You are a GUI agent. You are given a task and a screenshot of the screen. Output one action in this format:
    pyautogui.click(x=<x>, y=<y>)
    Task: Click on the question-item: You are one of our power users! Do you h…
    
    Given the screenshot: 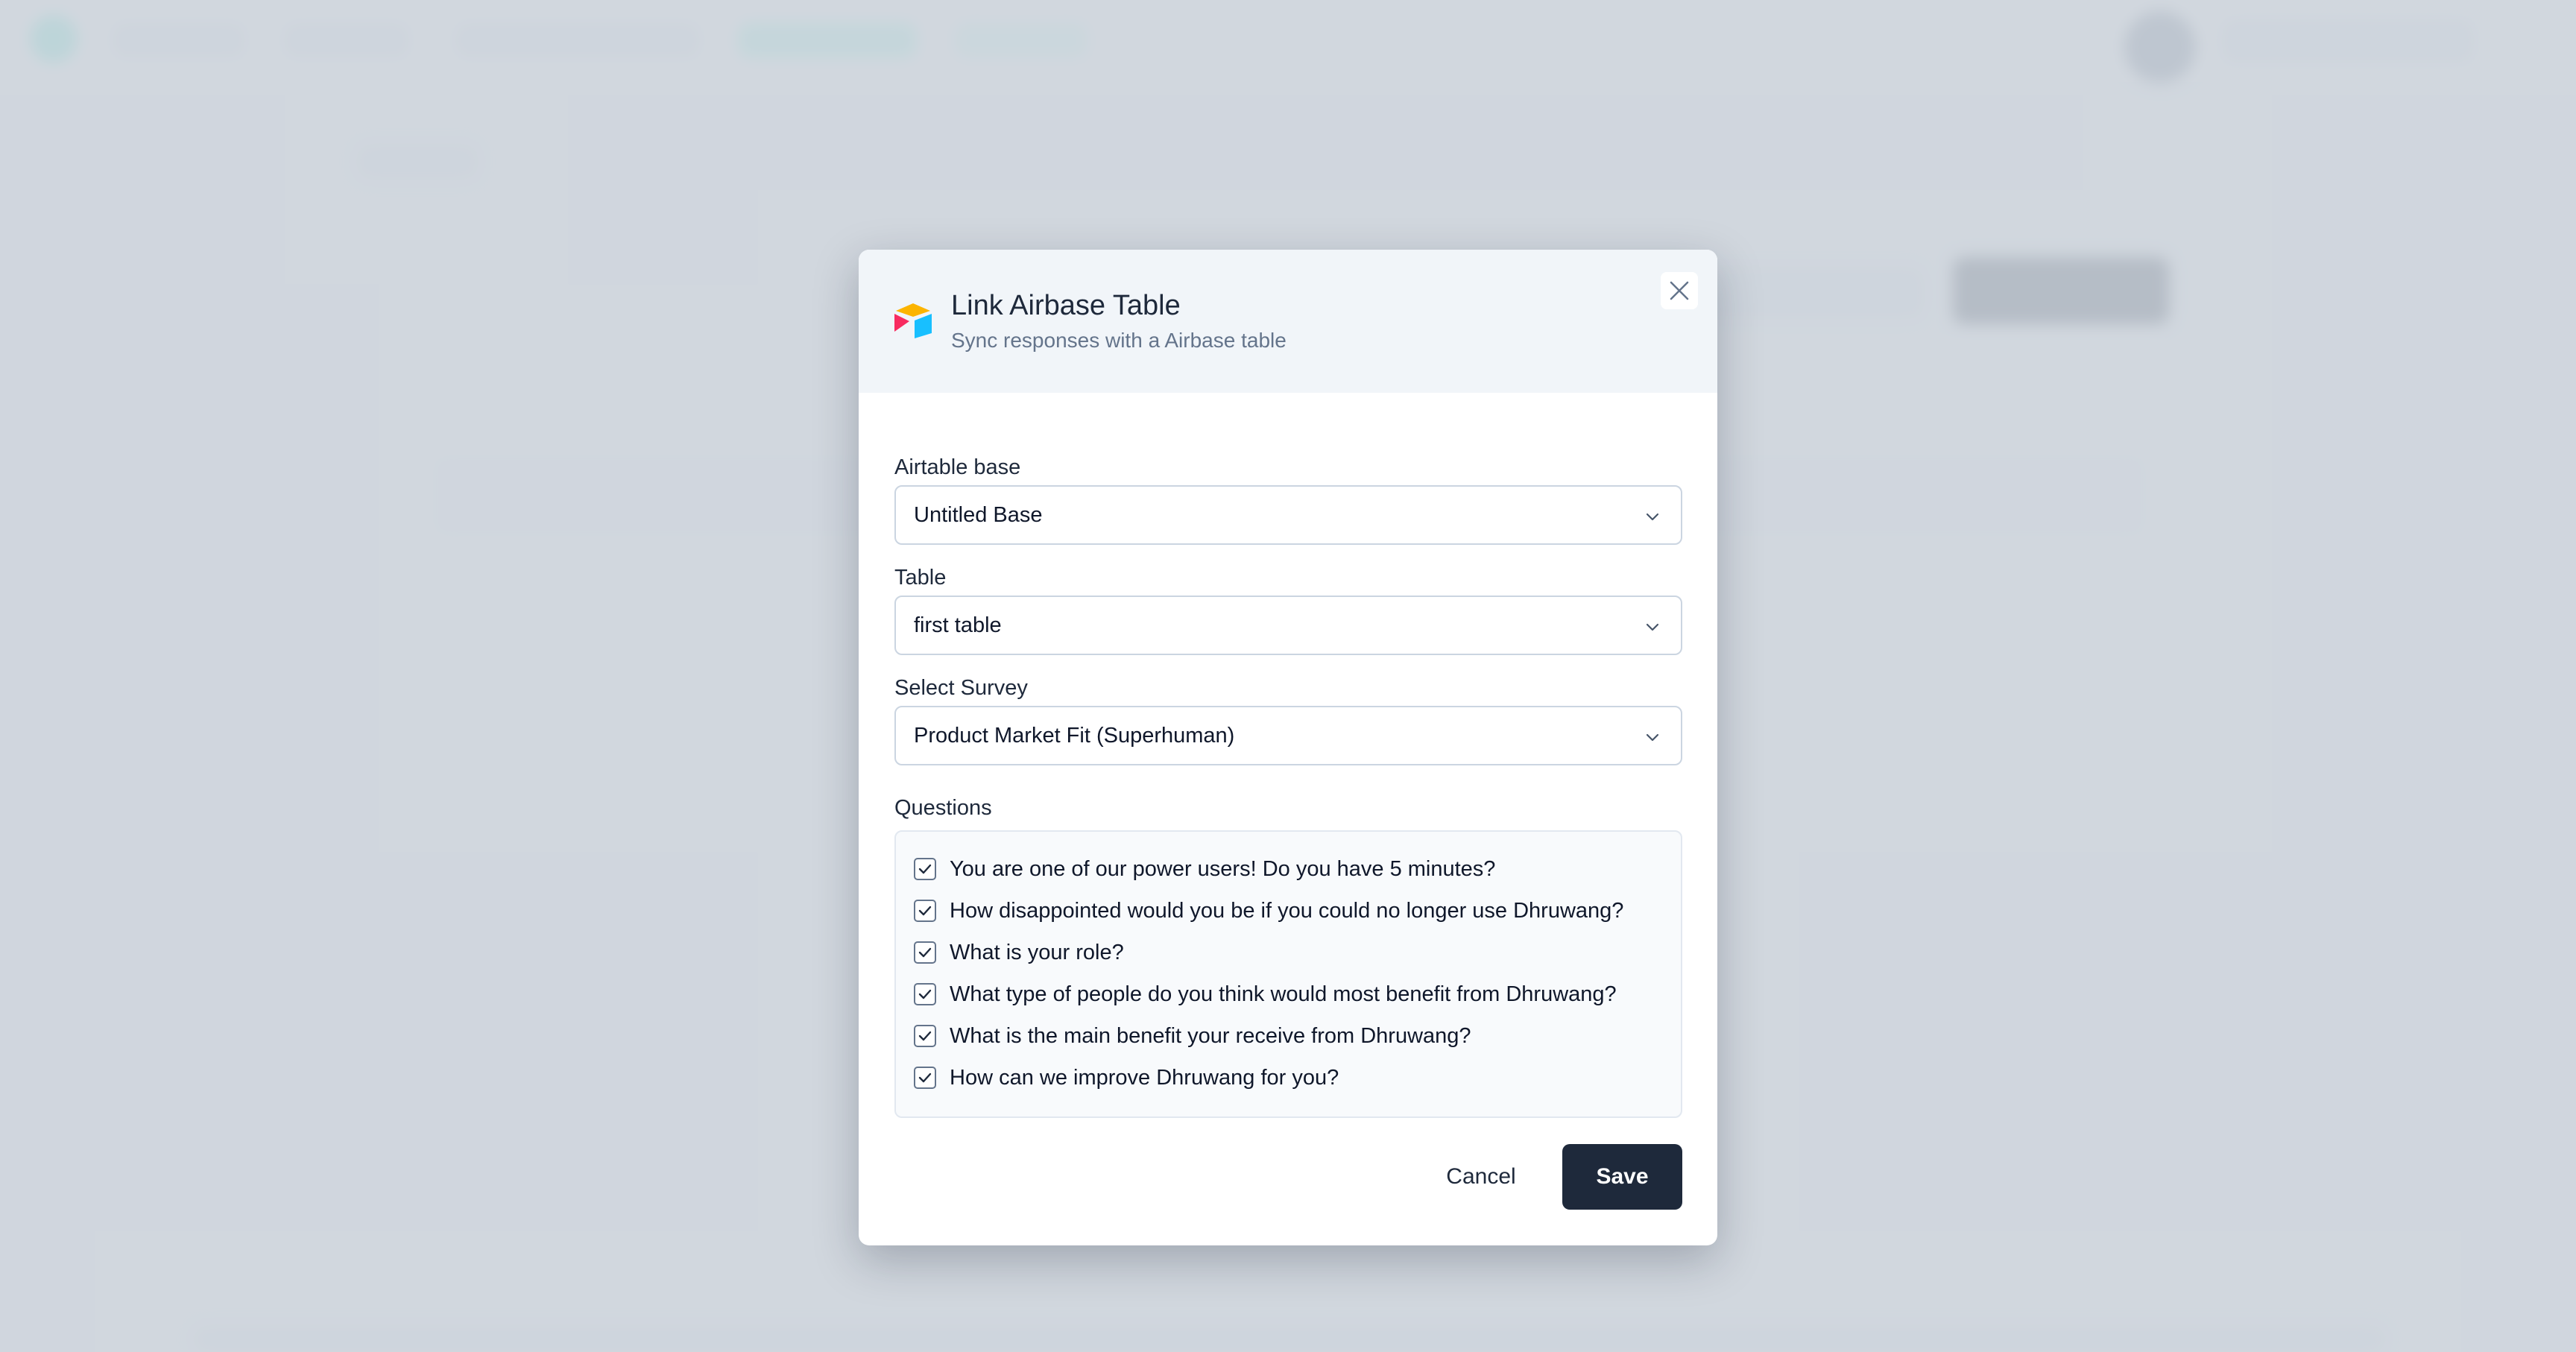 What is the action you would take?
    pyautogui.click(x=1204, y=869)
    